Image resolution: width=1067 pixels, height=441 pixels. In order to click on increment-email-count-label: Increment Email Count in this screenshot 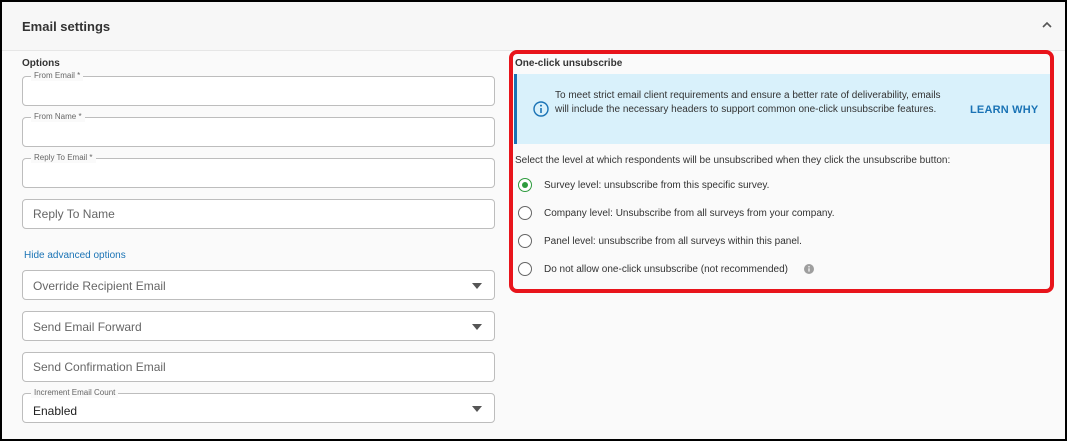, I will do `click(75, 393)`.